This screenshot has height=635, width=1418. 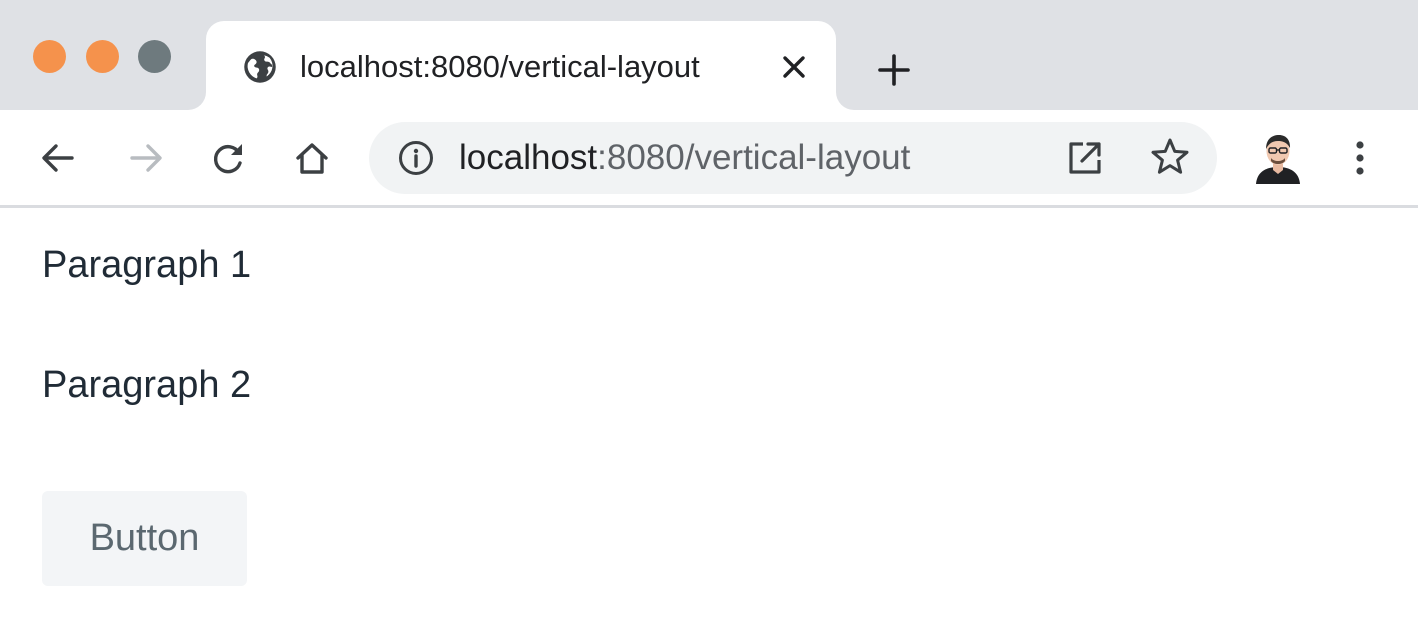 I want to click on home-icon, so click(x=312, y=158).